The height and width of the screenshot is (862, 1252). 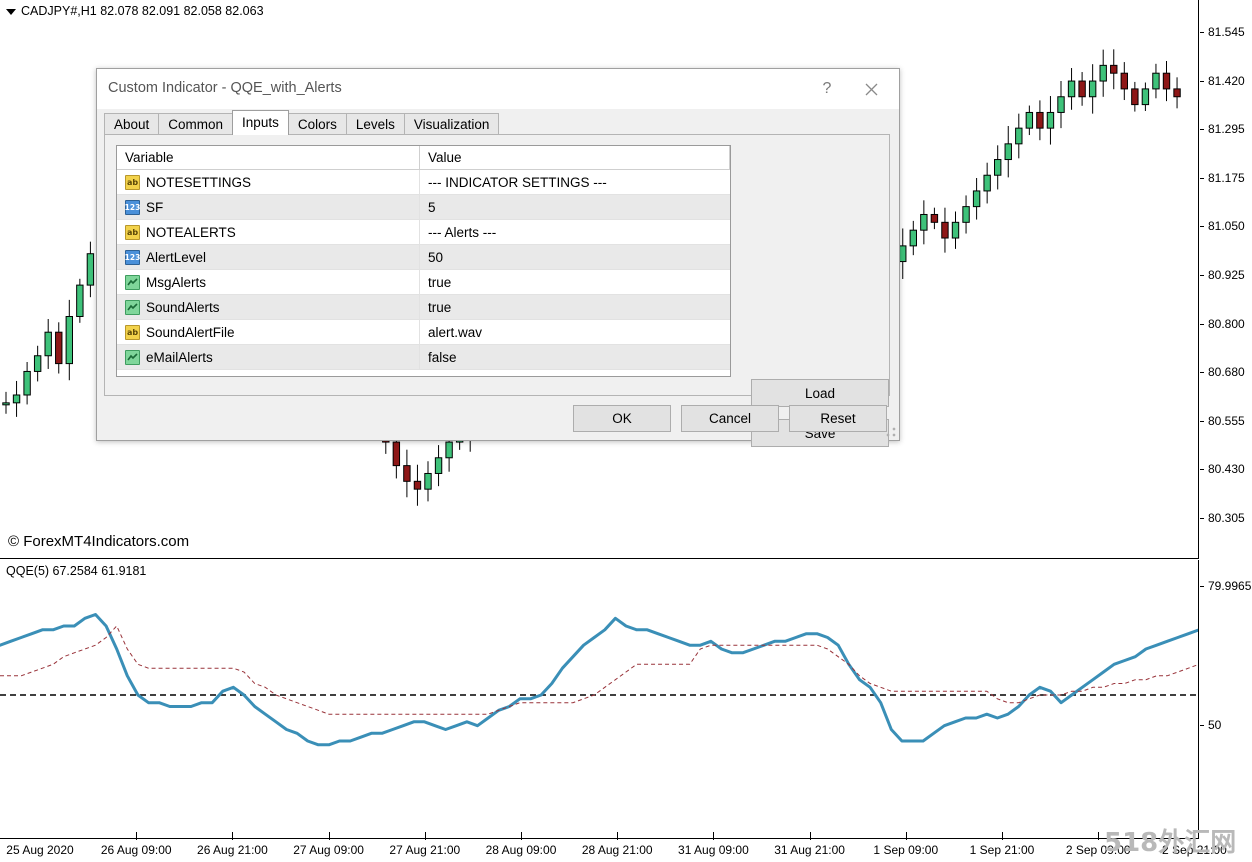 What do you see at coordinates (575, 207) in the screenshot?
I see `value-cell: 5` at bounding box center [575, 207].